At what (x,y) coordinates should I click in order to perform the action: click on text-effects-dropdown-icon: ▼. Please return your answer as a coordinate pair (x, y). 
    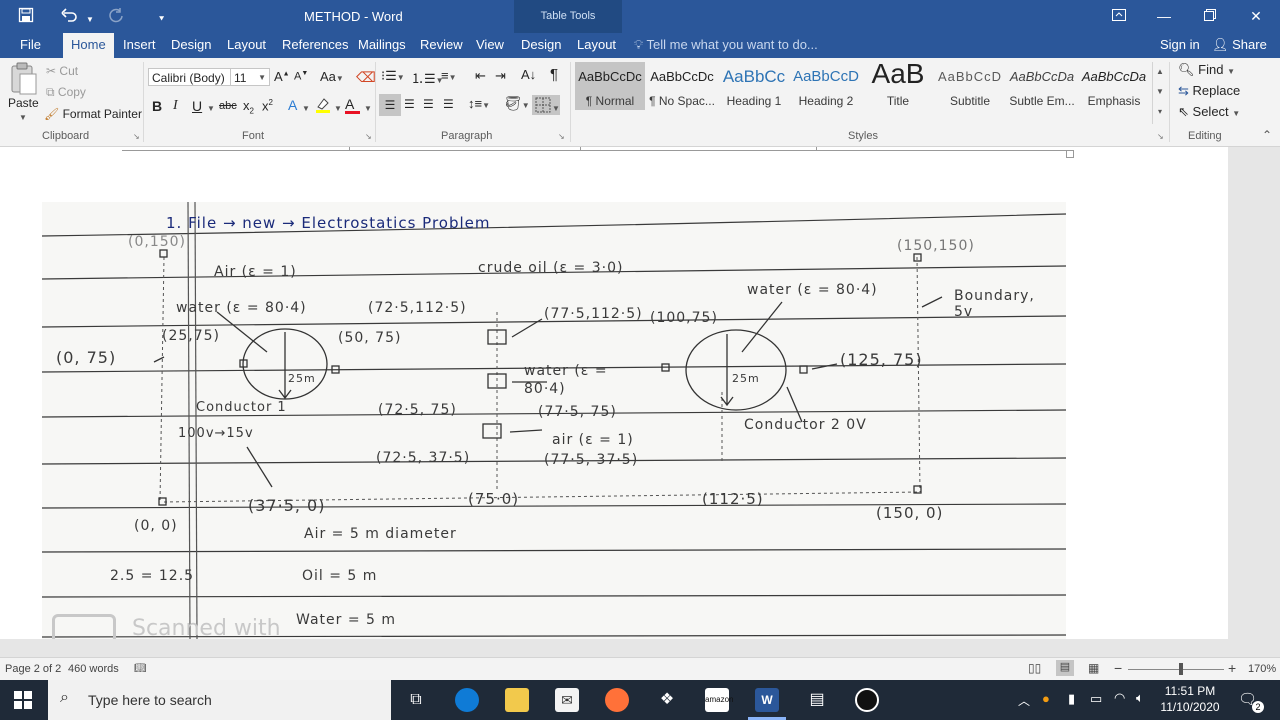
    Looking at the image, I should click on (306, 108).